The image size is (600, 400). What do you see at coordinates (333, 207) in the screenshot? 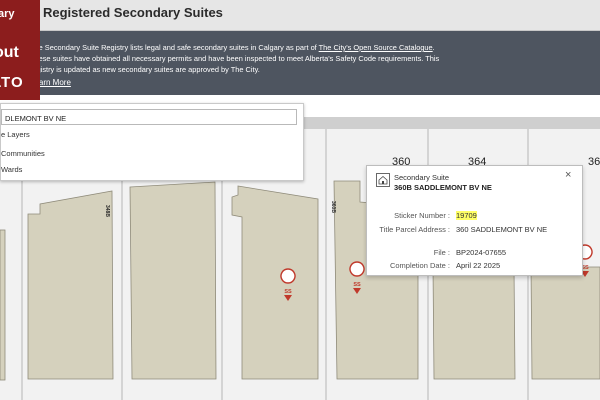
I see `parcel-vertical-label: 360B` at bounding box center [333, 207].